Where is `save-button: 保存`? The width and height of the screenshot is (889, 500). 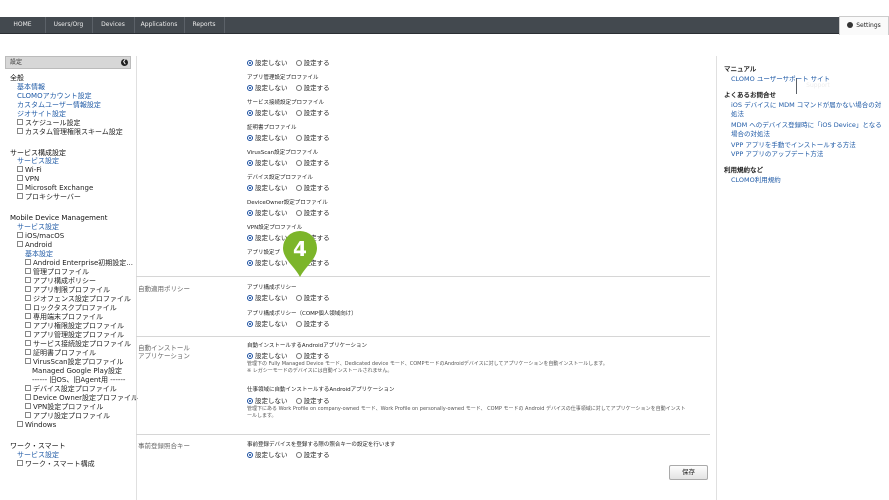 save-button: 保存 is located at coordinates (688, 472).